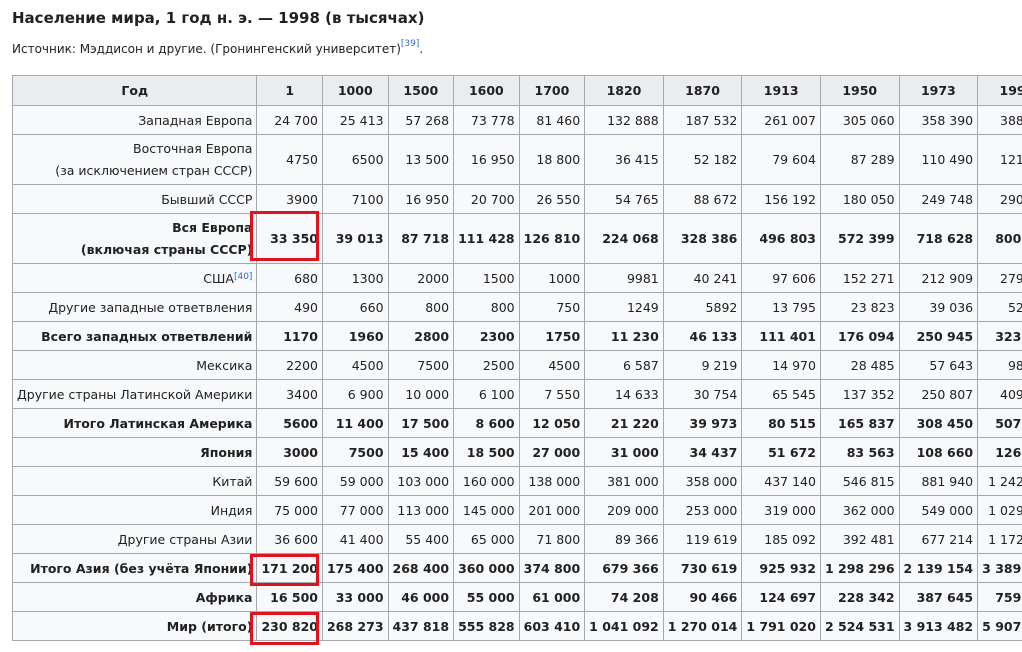 The image size is (1022, 652). Describe the element at coordinates (938, 238) in the screenshot. I see `table-cell: 718 628` at that location.